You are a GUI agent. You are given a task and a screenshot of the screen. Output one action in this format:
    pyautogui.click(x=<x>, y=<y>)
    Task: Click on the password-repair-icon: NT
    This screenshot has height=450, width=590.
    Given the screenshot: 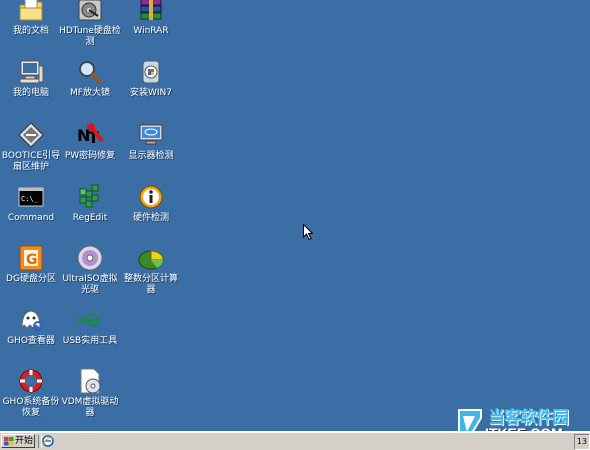 What is the action you would take?
    pyautogui.click(x=90, y=135)
    